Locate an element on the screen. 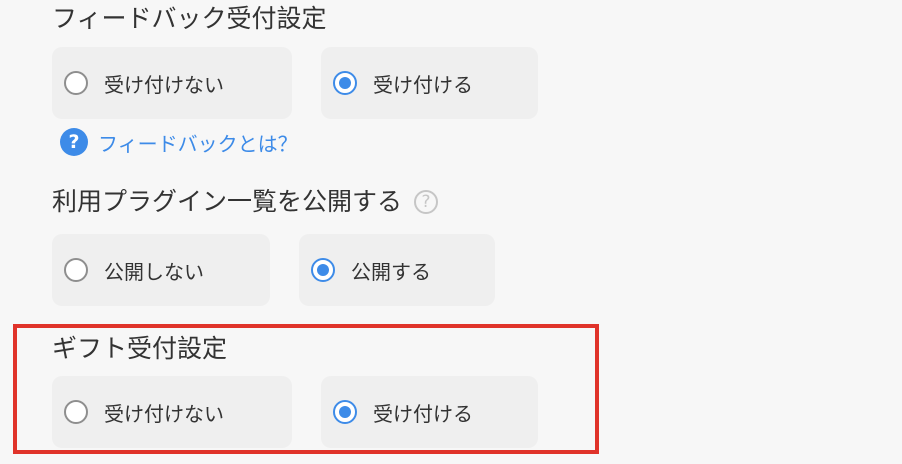 This screenshot has height=464, width=902. plugins-section-title-text: 利用プラグイン一覧を公開する is located at coordinates (227, 201).